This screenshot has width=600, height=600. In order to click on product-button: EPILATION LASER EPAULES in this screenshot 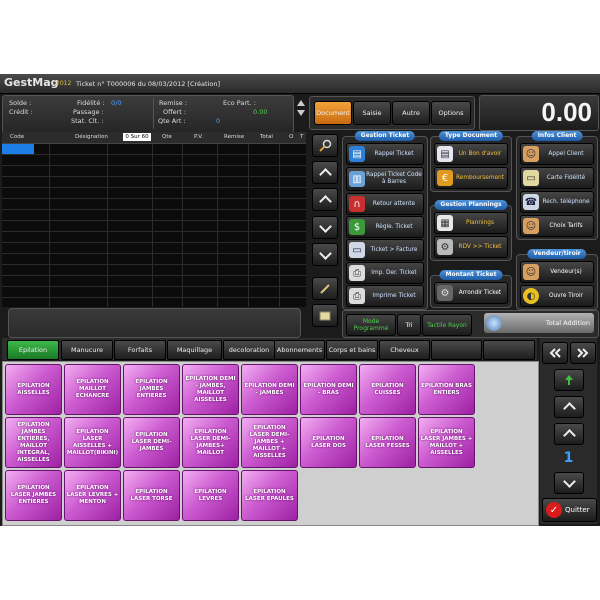, I will do `click(269, 495)`.